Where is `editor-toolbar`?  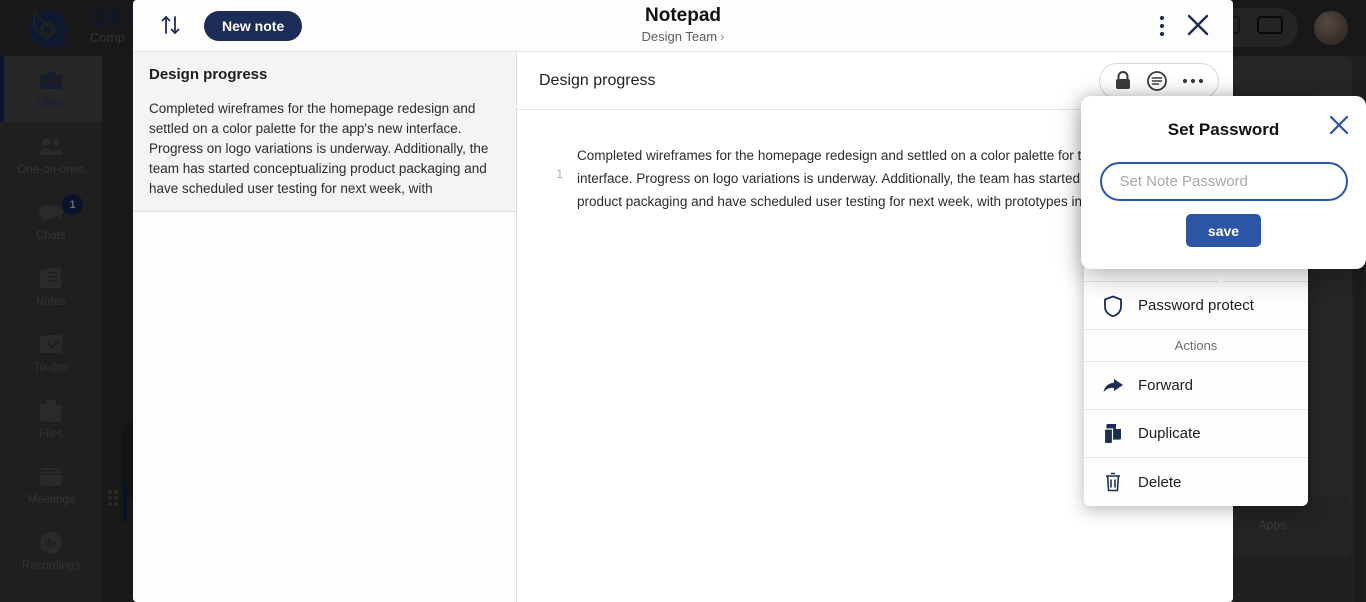 editor-toolbar is located at coordinates (1159, 81).